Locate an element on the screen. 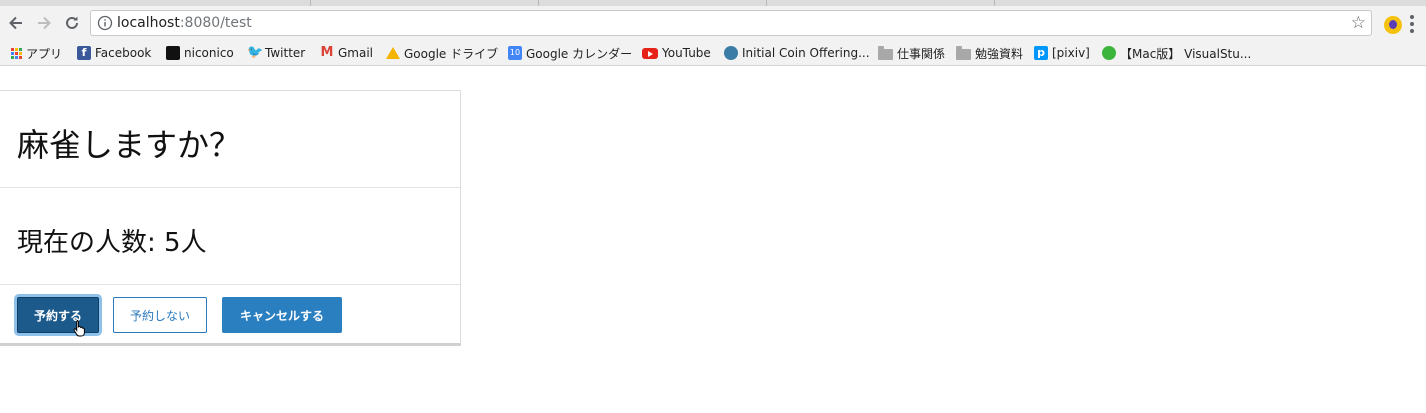 The height and width of the screenshot is (413, 1426). card-title: 麻雀しますか？ is located at coordinates (129, 145).